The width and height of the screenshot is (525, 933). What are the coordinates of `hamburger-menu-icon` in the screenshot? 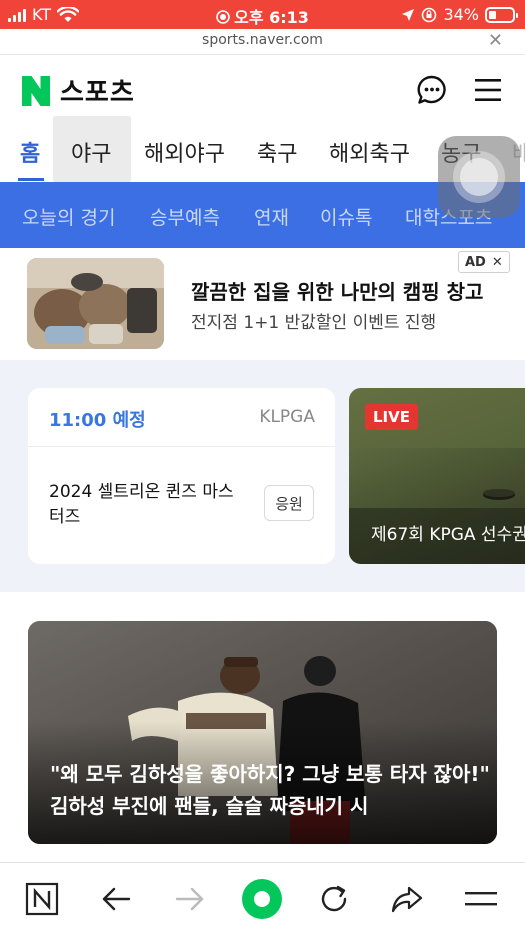 It's located at (488, 90).